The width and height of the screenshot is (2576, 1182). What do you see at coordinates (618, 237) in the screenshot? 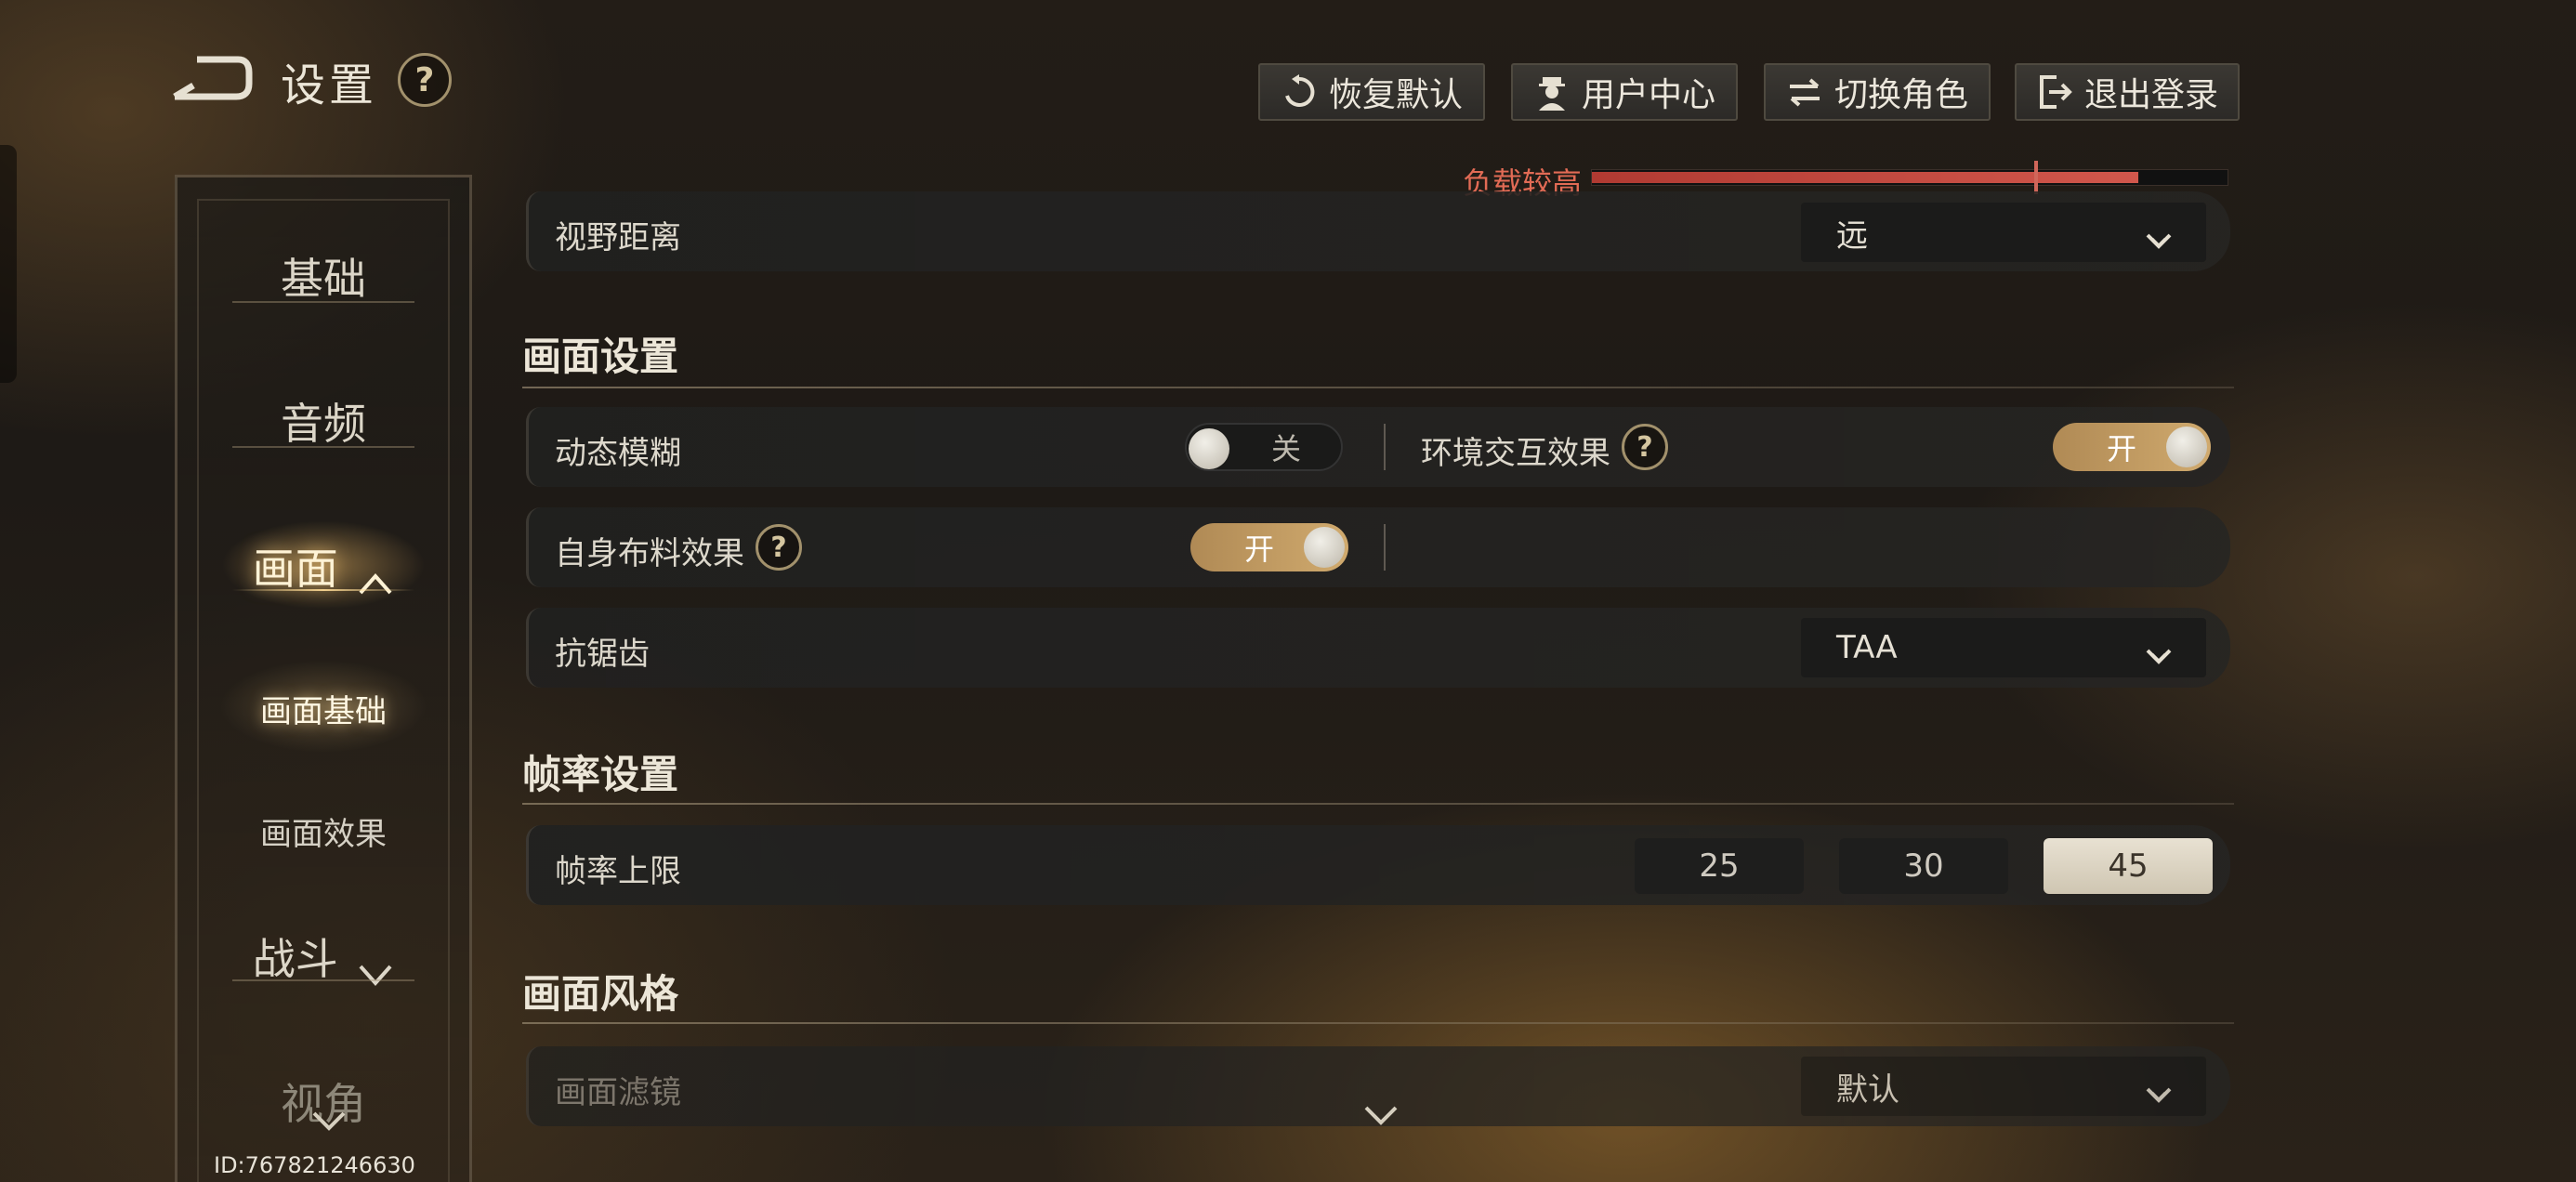
I see `view-distance-label: 视野距离` at bounding box center [618, 237].